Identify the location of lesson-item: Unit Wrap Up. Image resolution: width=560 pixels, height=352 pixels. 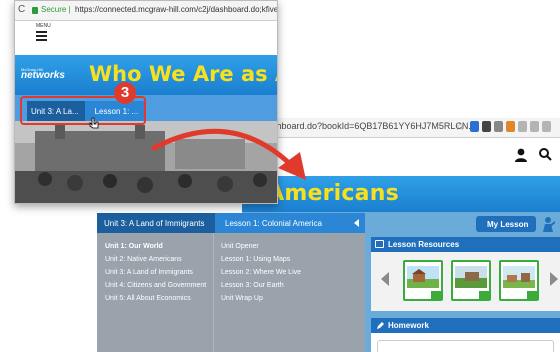
(291, 298).